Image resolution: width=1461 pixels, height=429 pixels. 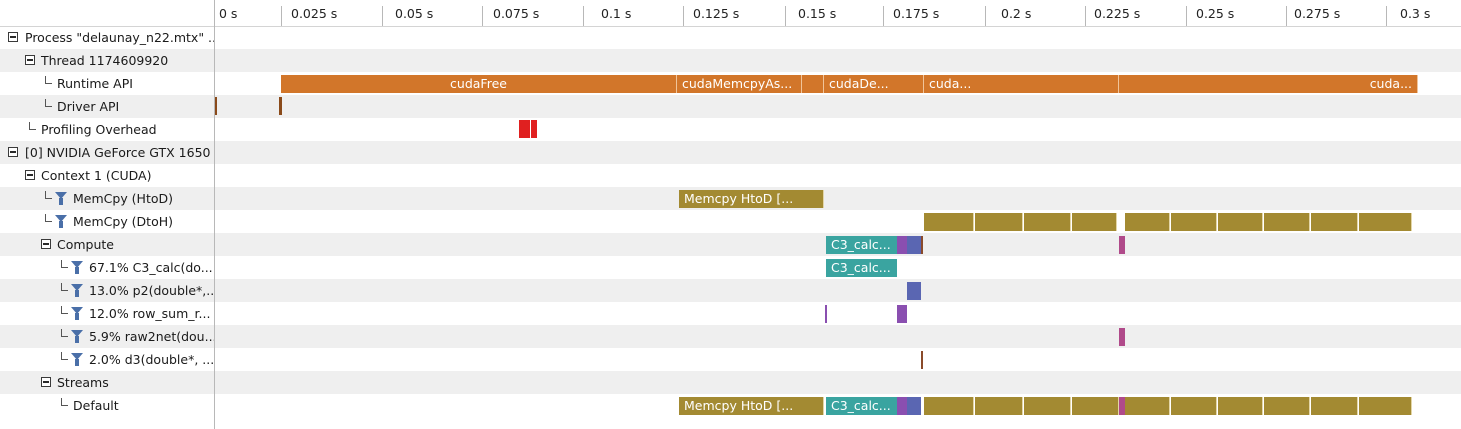 What do you see at coordinates (107, 221) in the screenshot?
I see `tree-row-memcpy-dtoh: MemCpy (DtoH)` at bounding box center [107, 221].